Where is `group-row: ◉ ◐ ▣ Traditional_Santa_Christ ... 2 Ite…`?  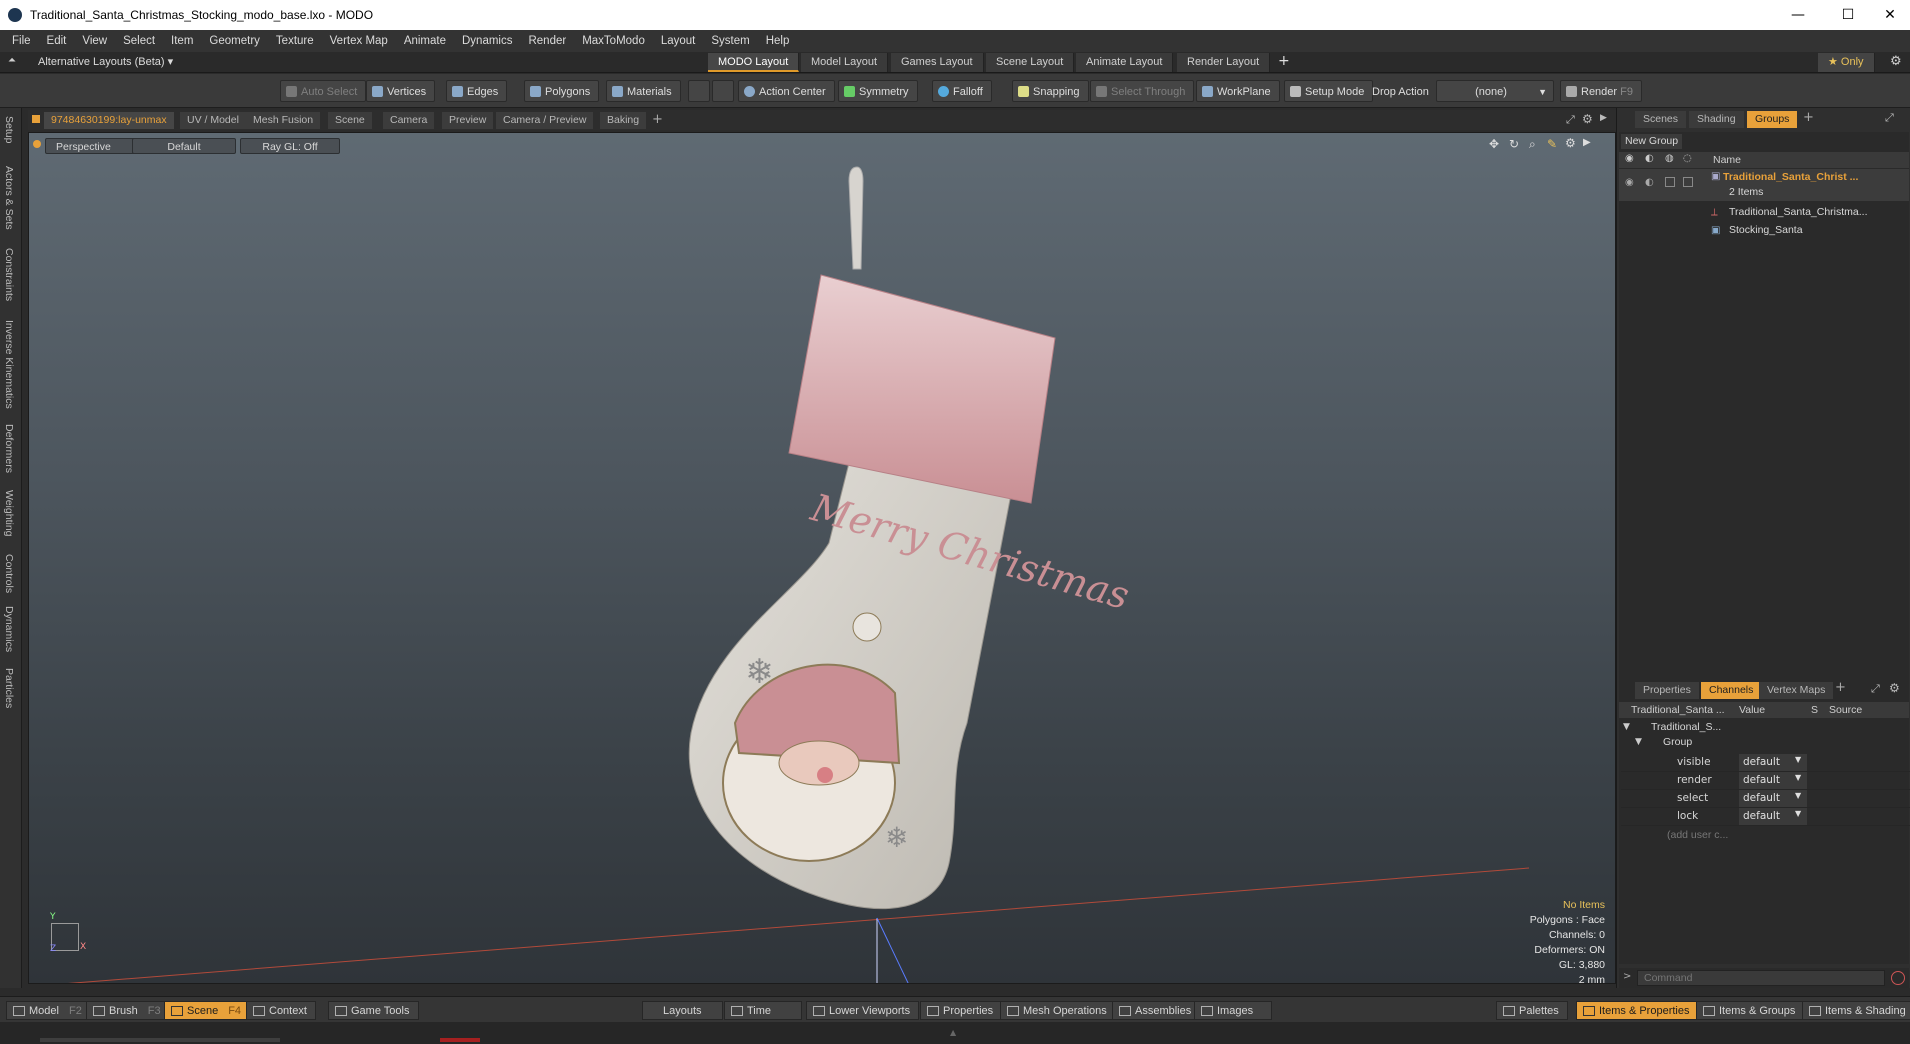
group-row: ◉ ◐ ▣ Traditional_Santa_Christ ... 2 Ite… is located at coordinates (1764, 185).